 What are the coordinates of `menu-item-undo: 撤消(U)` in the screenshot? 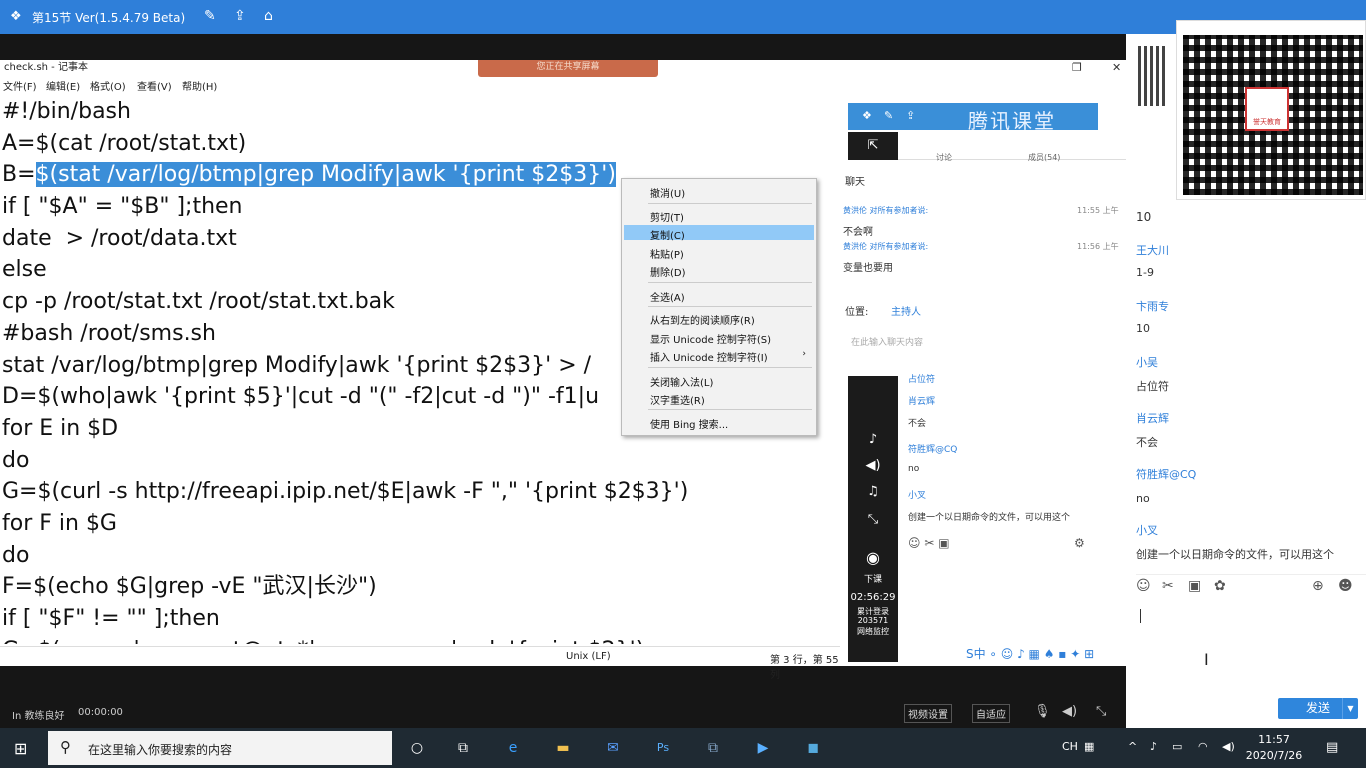 It's located at (667, 192).